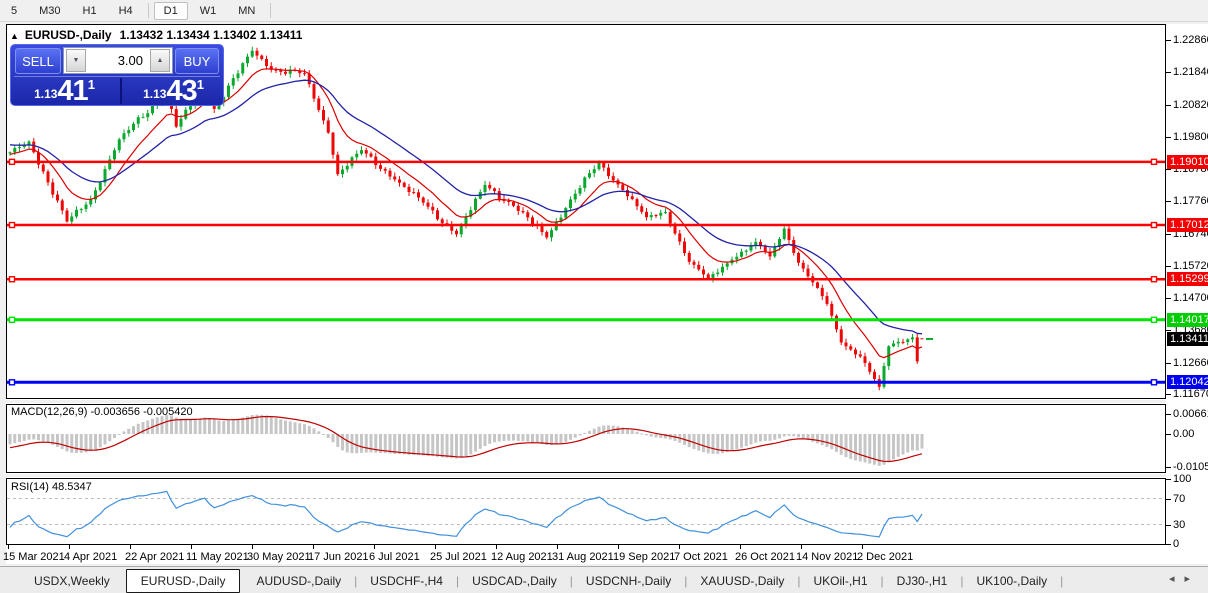  What do you see at coordinates (1187, 225) in the screenshot?
I see `level-price-badge: 1.17012` at bounding box center [1187, 225].